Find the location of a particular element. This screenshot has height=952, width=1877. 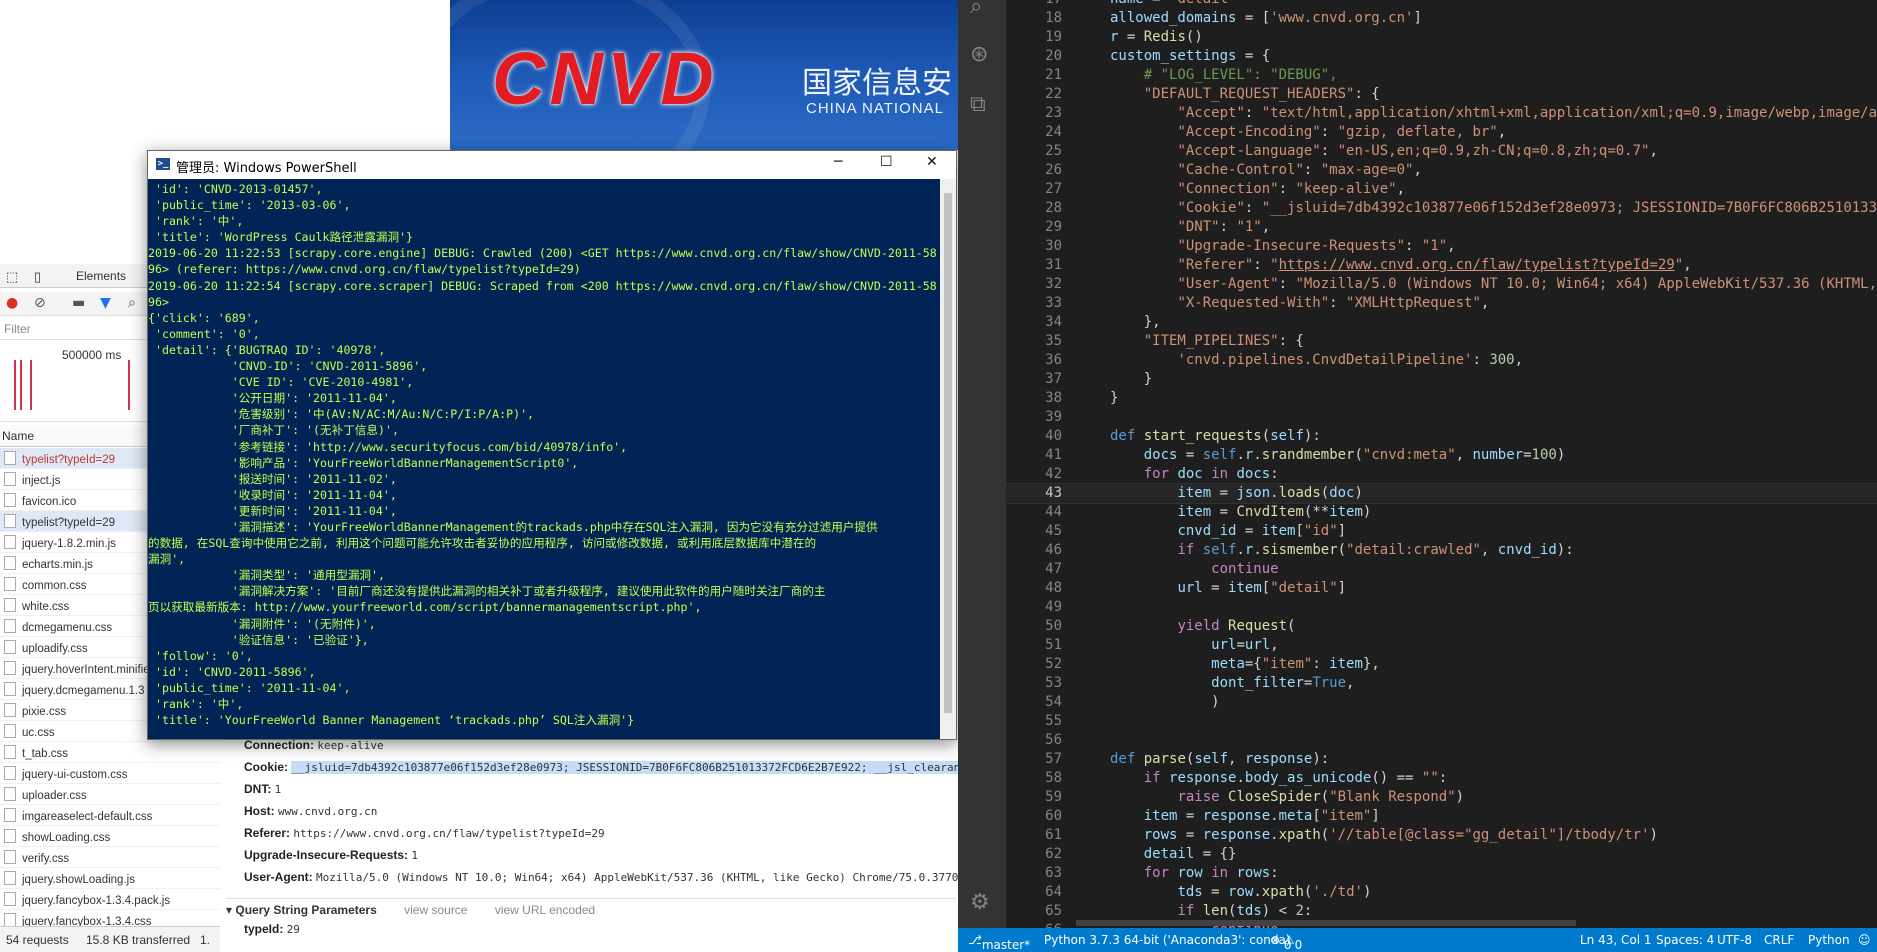

code-line: 18 allowed_domains = ['www.cnvd.org.cn'] is located at coordinates (1441, 18).